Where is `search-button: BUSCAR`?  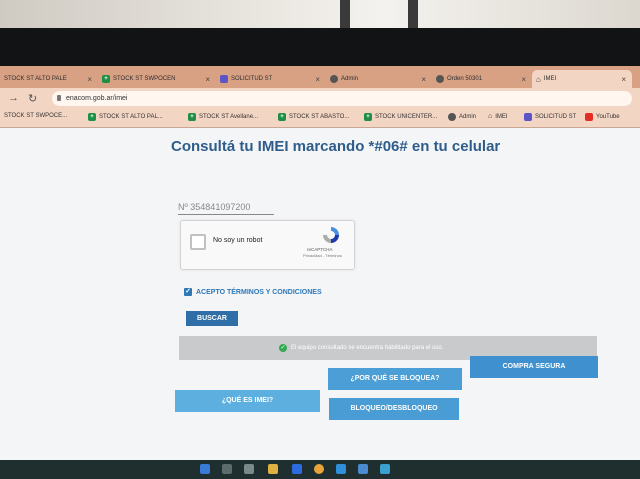 search-button: BUSCAR is located at coordinates (212, 318).